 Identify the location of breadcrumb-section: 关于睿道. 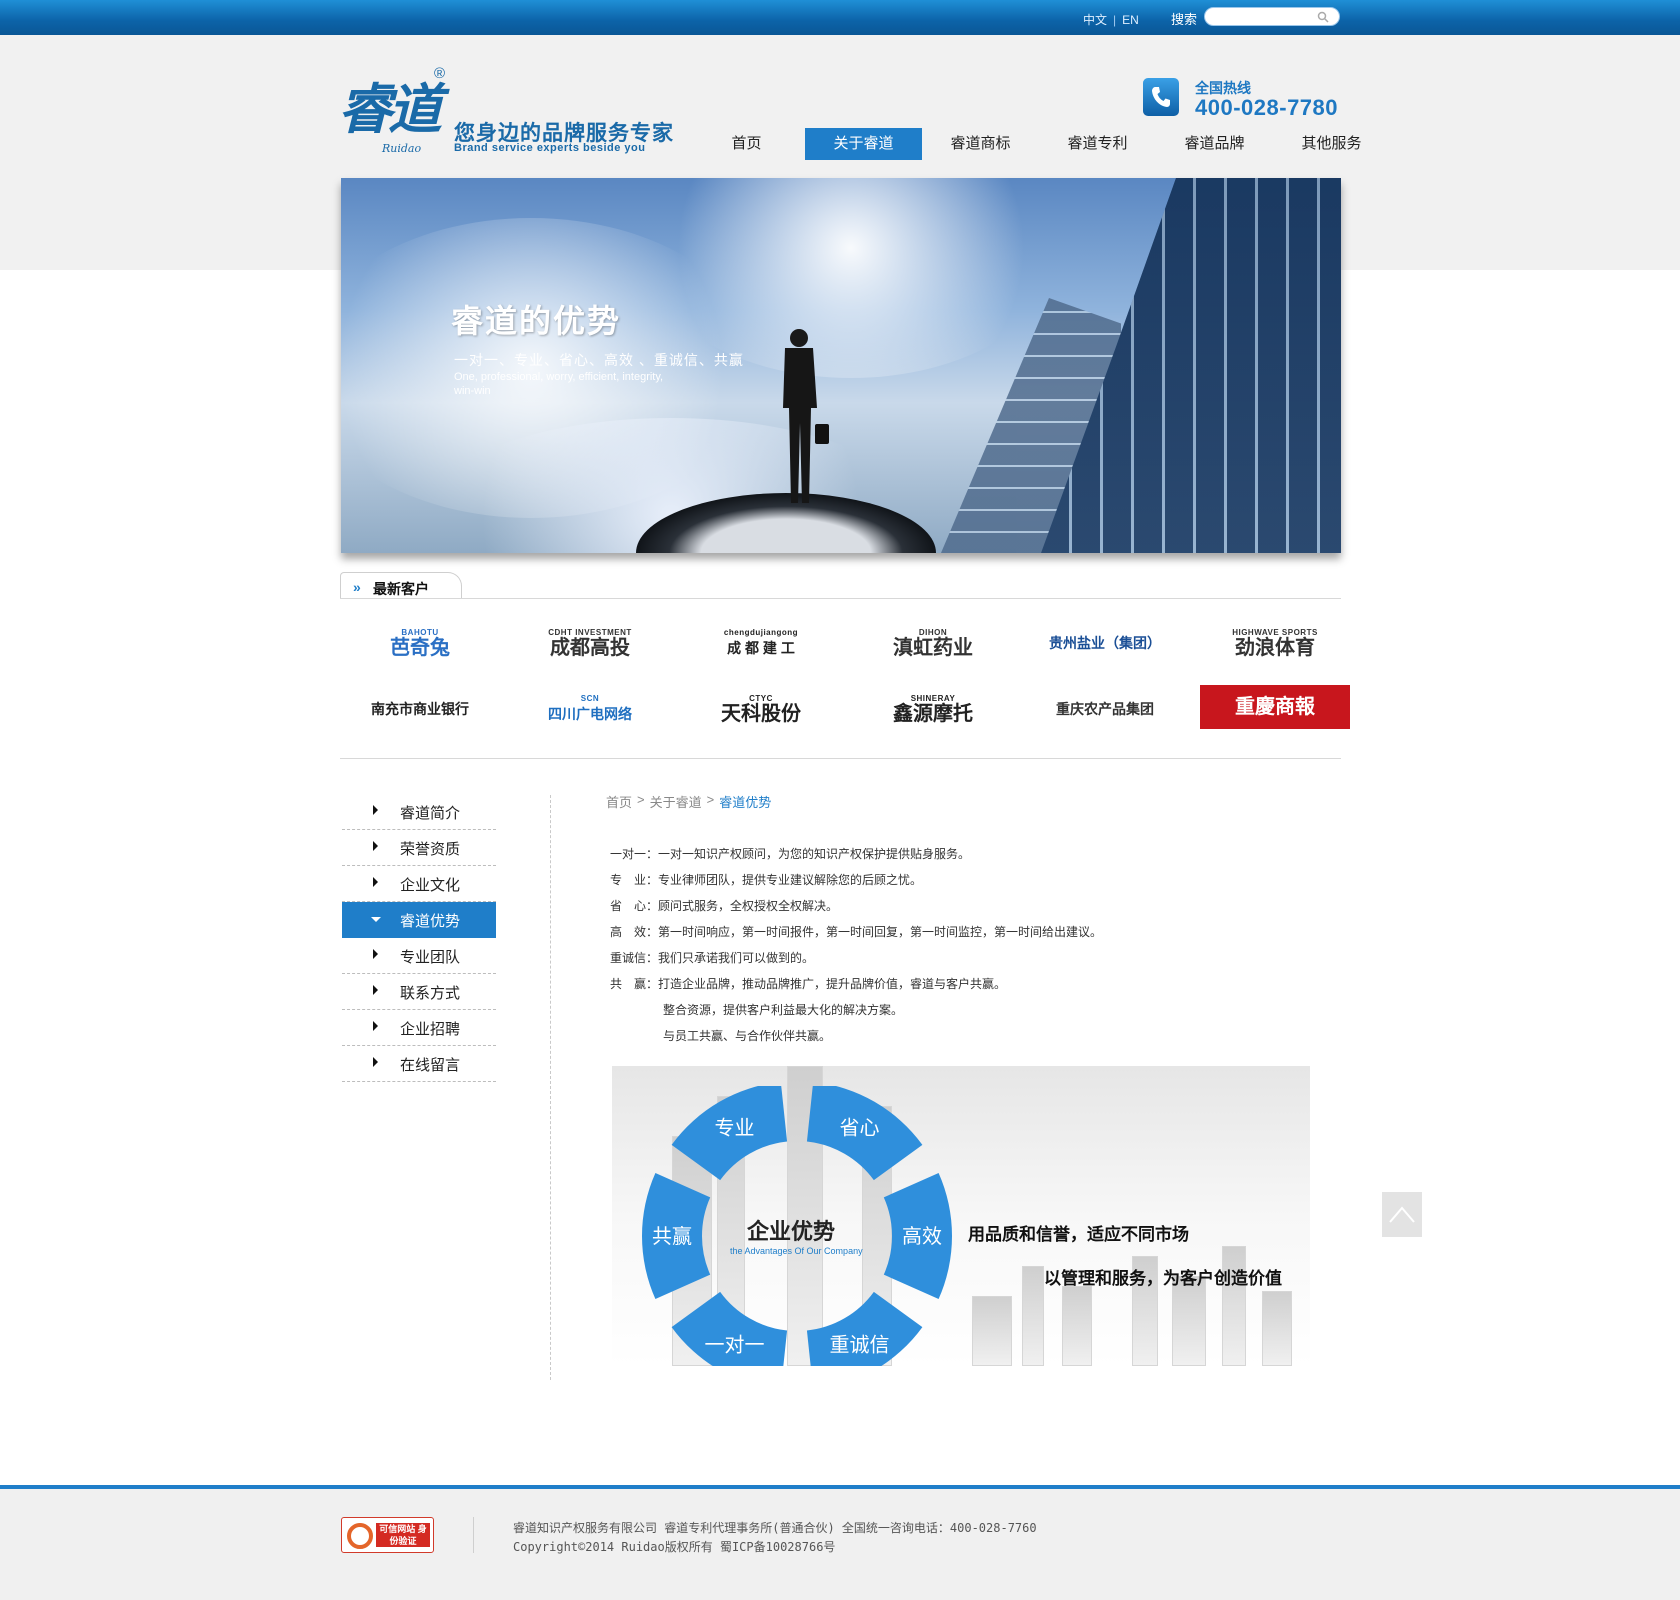
(676, 801).